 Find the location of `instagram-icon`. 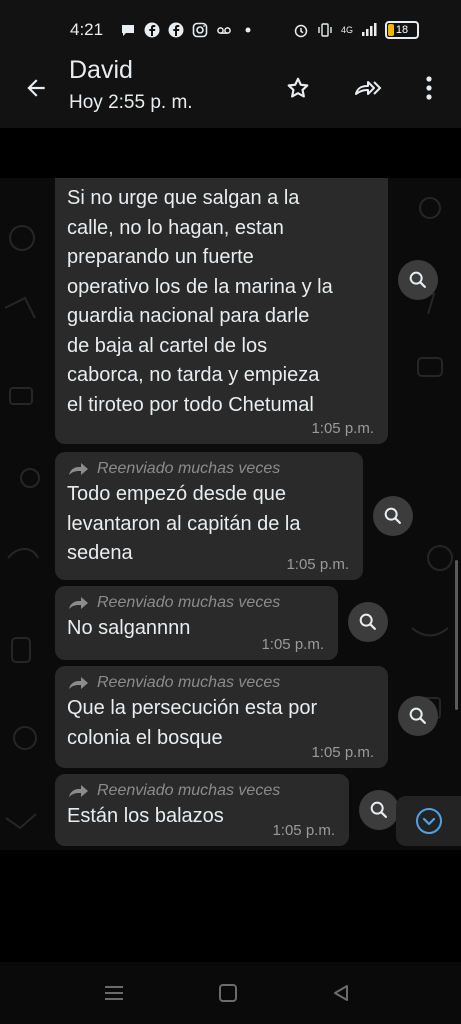

instagram-icon is located at coordinates (200, 30).